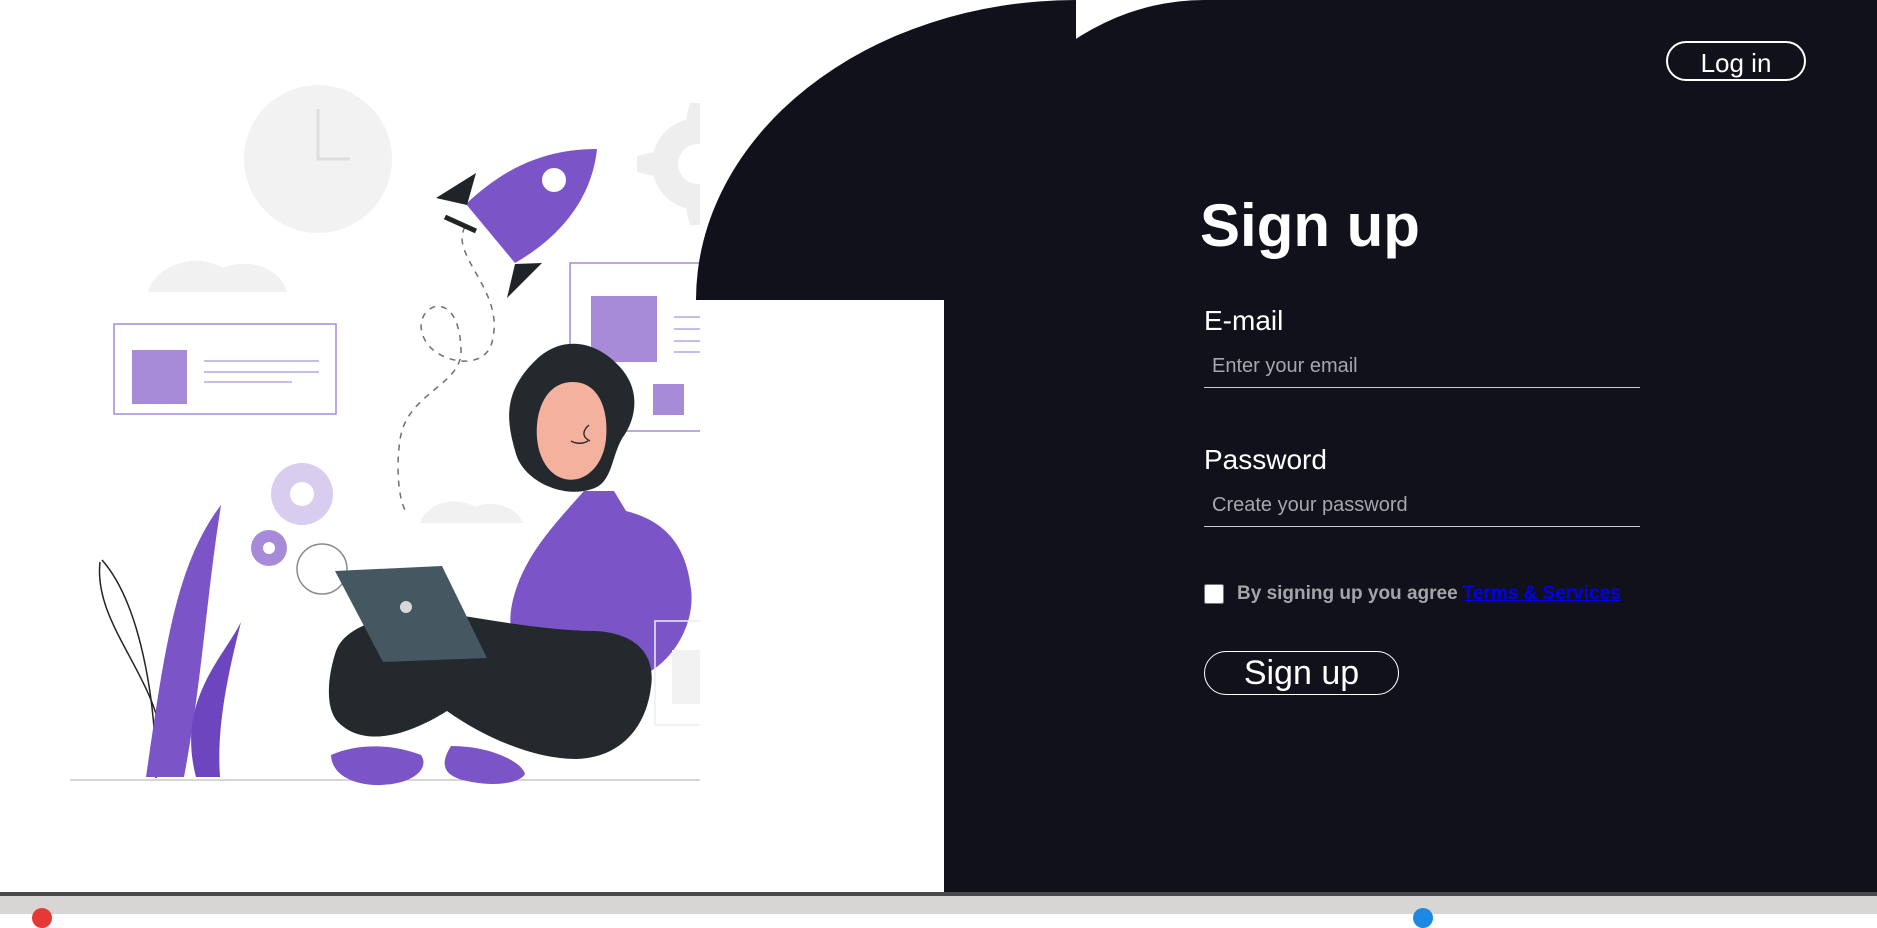 This screenshot has width=1877, height=928. Describe the element at coordinates (1244, 320) in the screenshot. I see `email-label: E-mail` at that location.